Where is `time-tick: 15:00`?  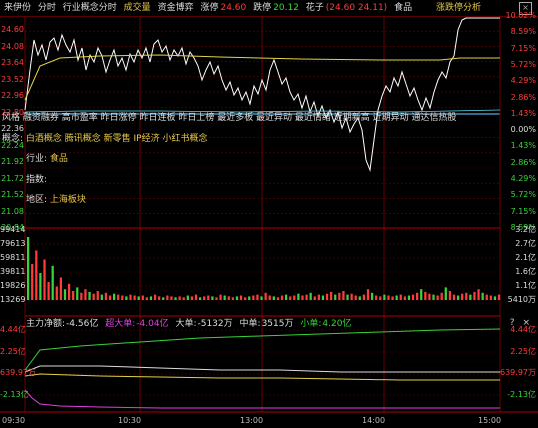 time-tick: 15:00 is located at coordinates (490, 420).